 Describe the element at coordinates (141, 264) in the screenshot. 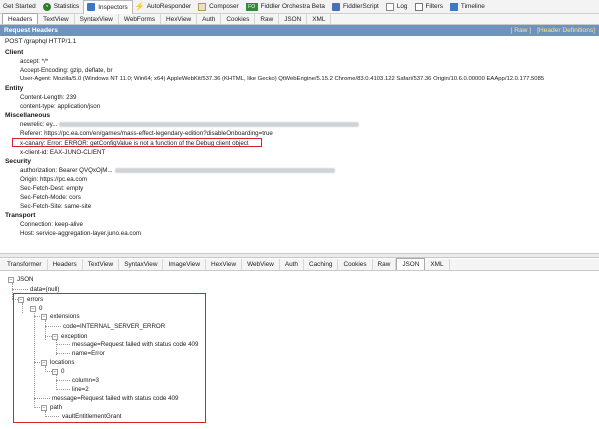

I see `resp-tab-syntaxview: SyntaxView` at that location.